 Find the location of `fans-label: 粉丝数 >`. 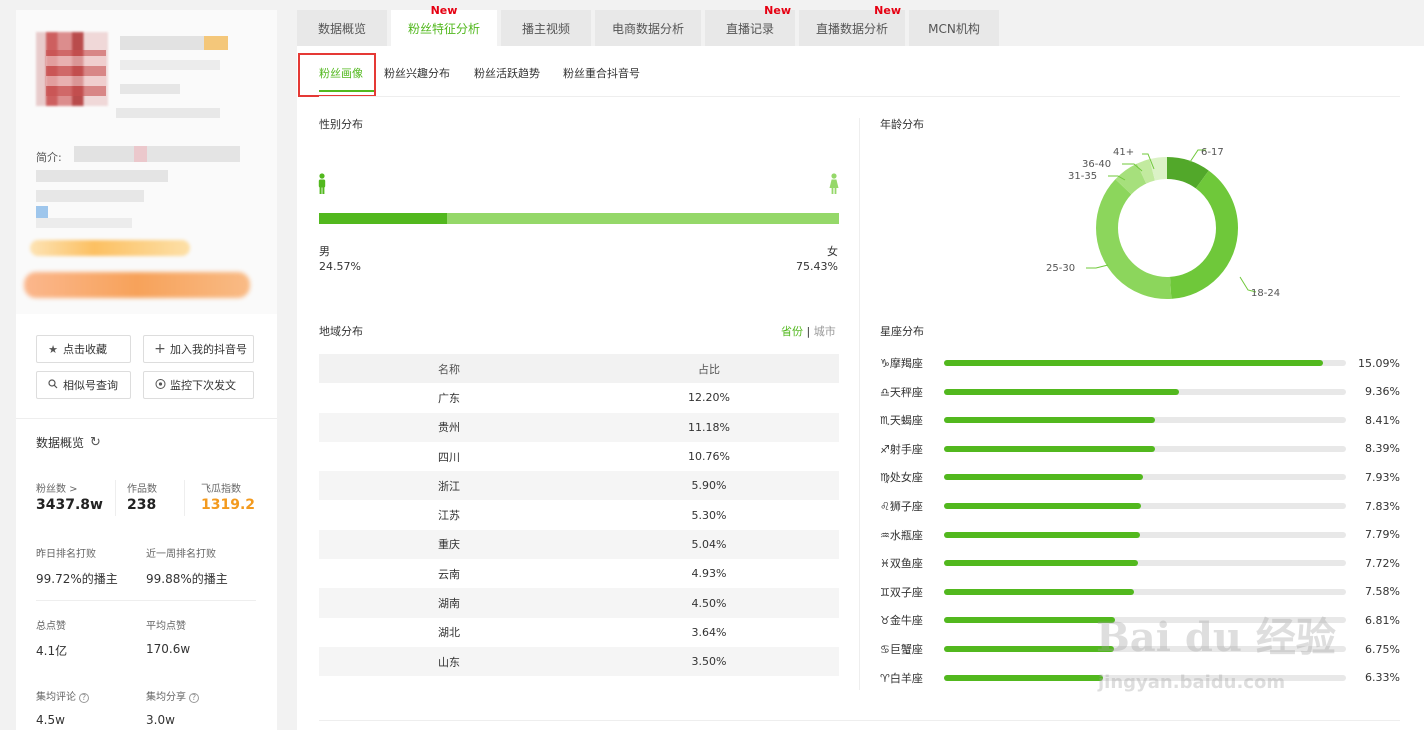

fans-label: 粉丝数 > is located at coordinates (57, 487).